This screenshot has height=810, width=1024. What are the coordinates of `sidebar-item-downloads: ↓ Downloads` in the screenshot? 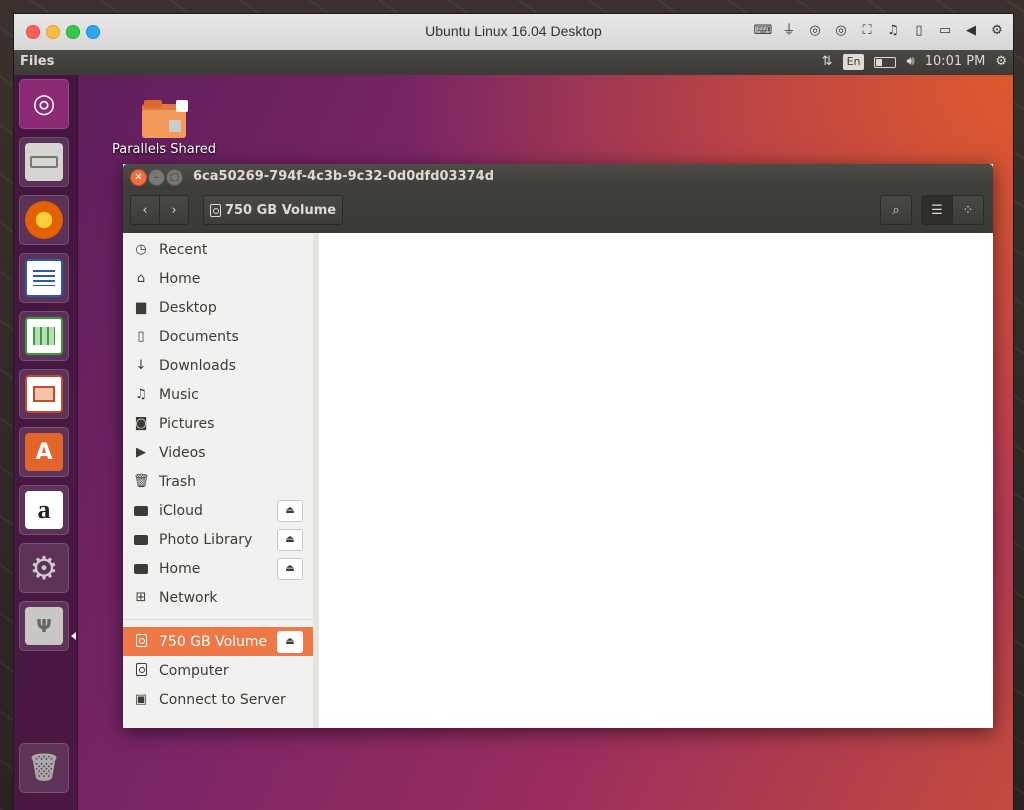 It's located at (218, 365).